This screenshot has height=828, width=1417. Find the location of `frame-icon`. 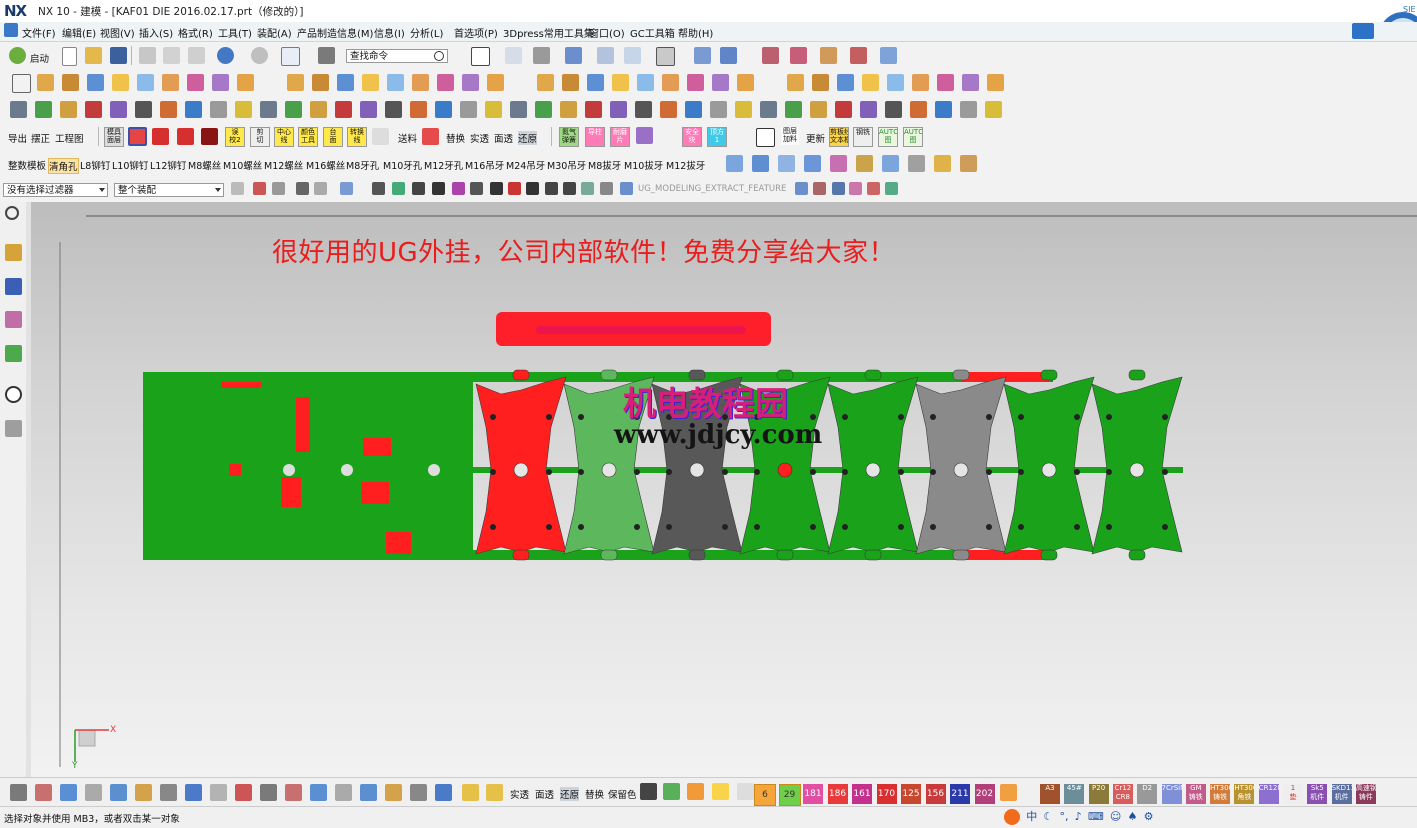

frame-icon is located at coordinates (765, 137).